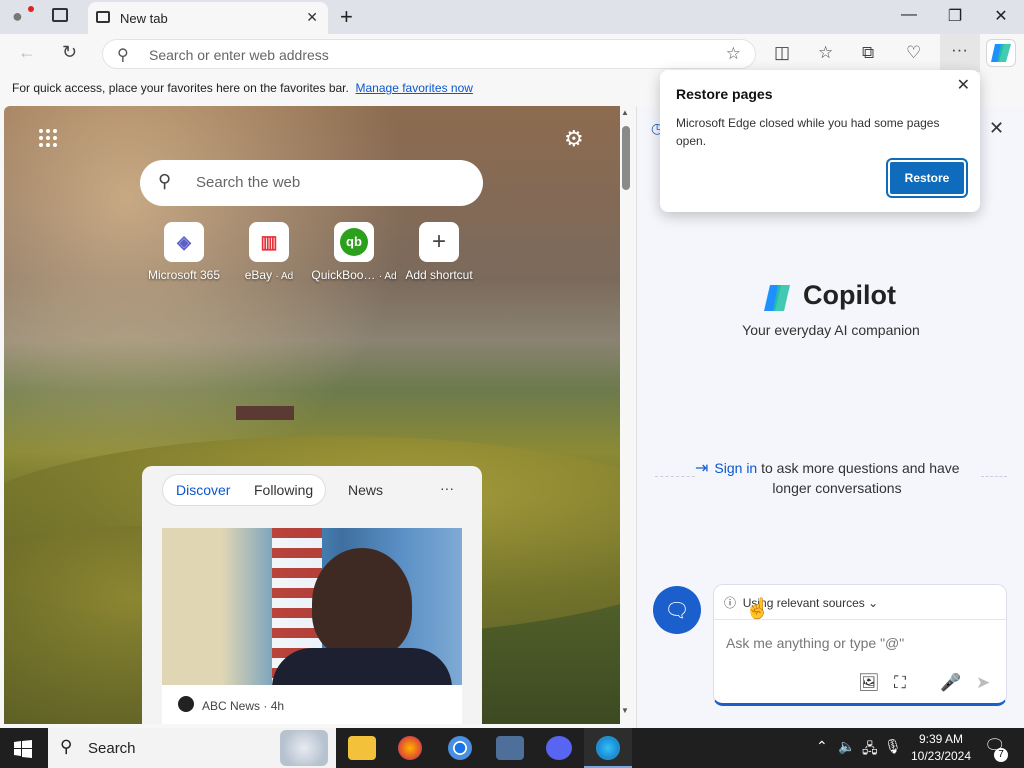 This screenshot has height=768, width=1024. Describe the element at coordinates (849, 295) in the screenshot. I see `copilot-title: Copilot` at that location.